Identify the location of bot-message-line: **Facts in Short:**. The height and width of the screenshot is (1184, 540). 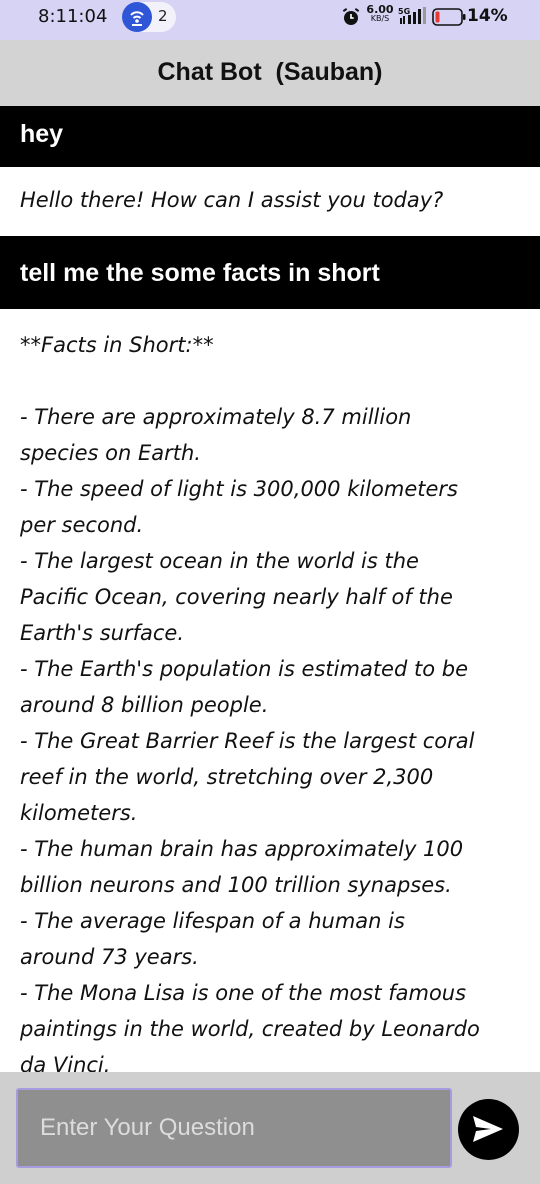
(117, 345).